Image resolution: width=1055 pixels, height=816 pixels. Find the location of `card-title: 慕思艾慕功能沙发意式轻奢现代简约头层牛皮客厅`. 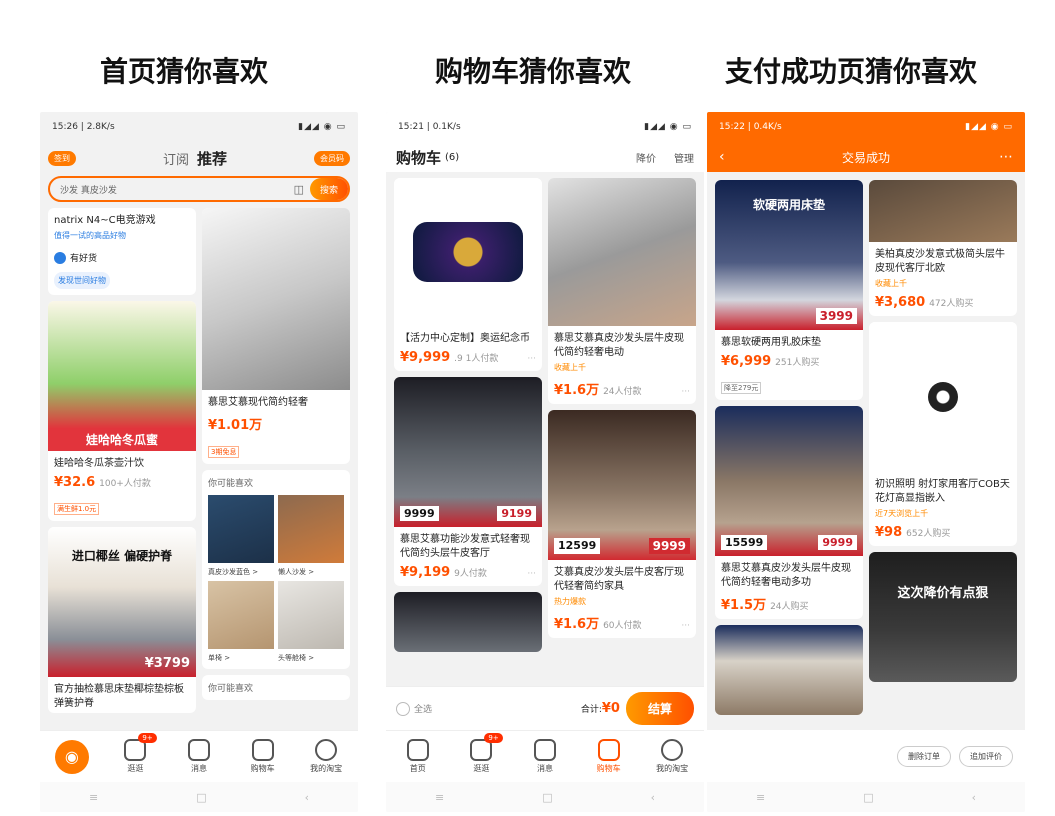

card-title: 慕思艾慕功能沙发意式轻奢现代简约头层牛皮客厅 is located at coordinates (465, 546).